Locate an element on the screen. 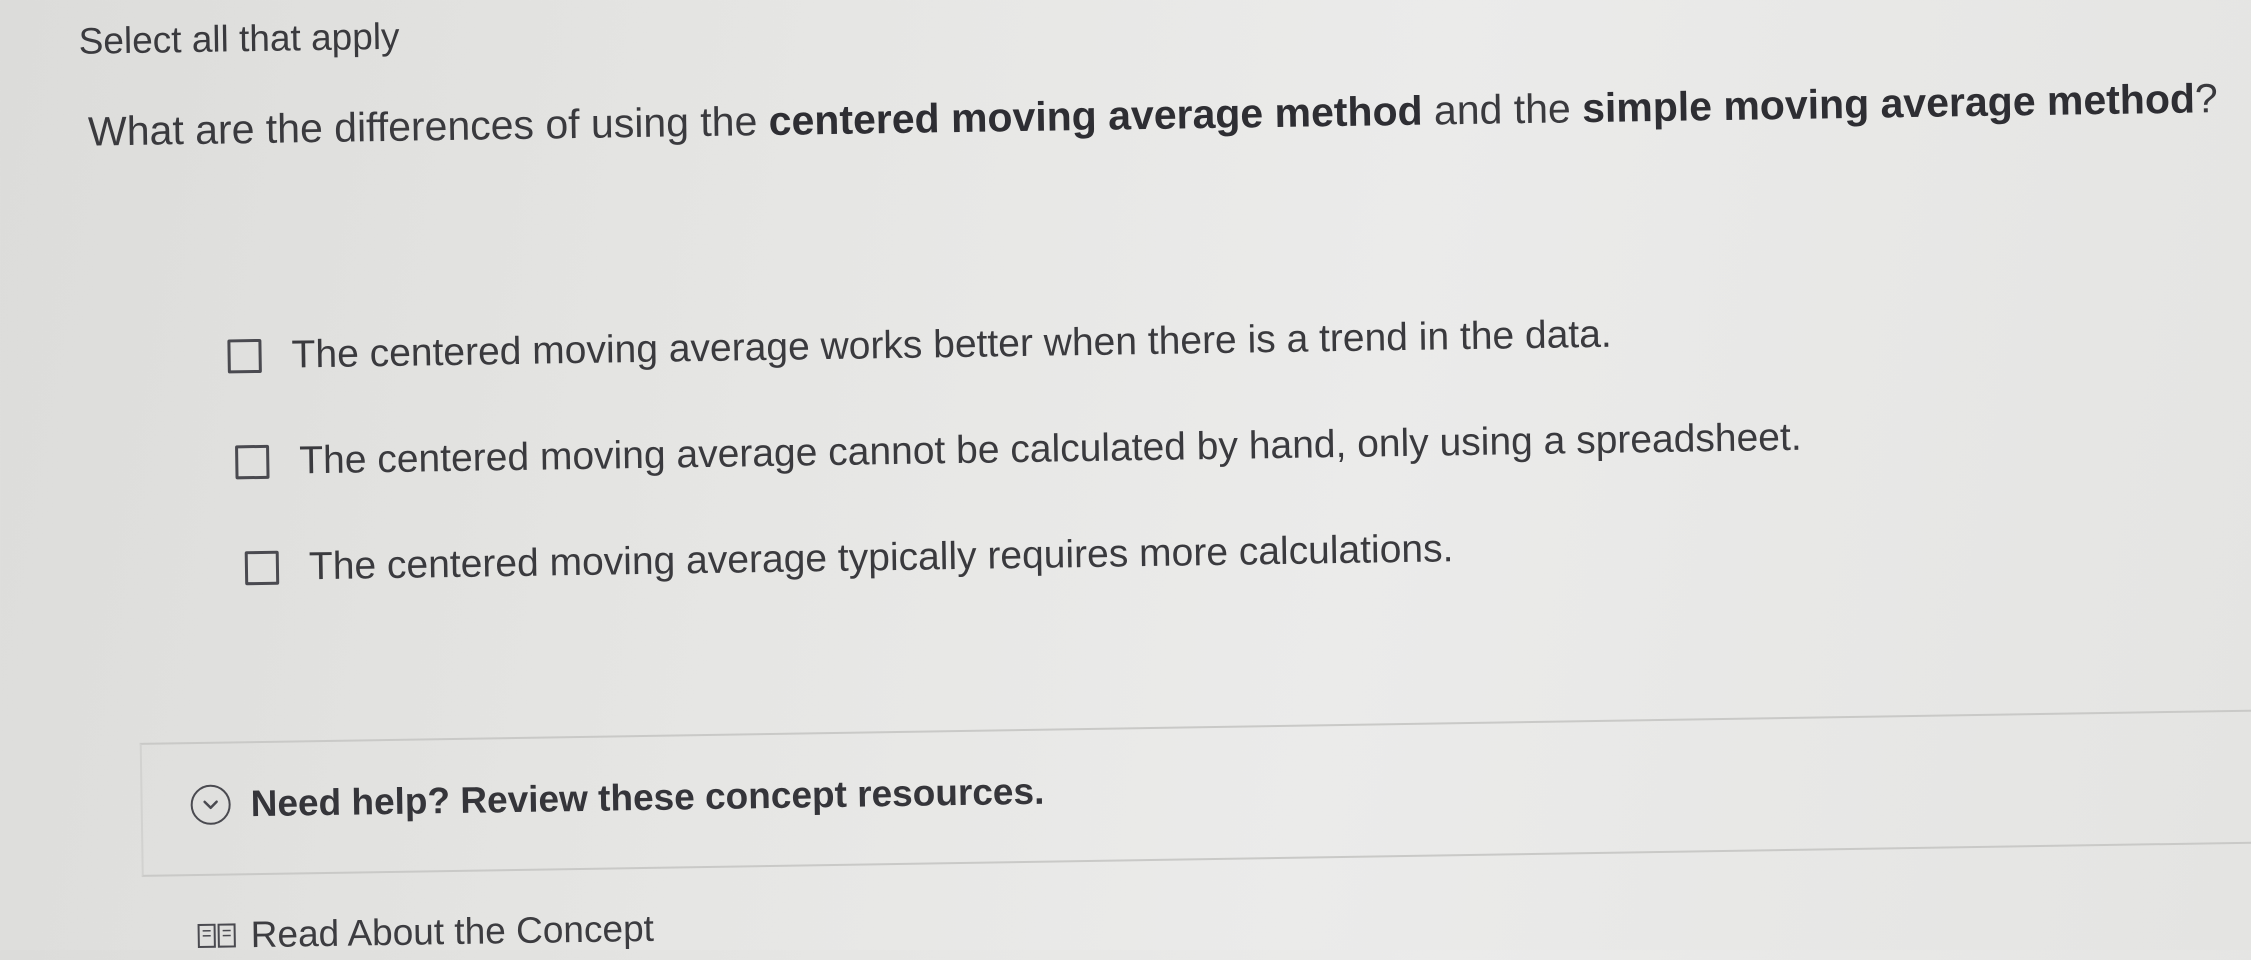 This screenshot has height=960, width=2251. question-middle: and the is located at coordinates (1502, 109).